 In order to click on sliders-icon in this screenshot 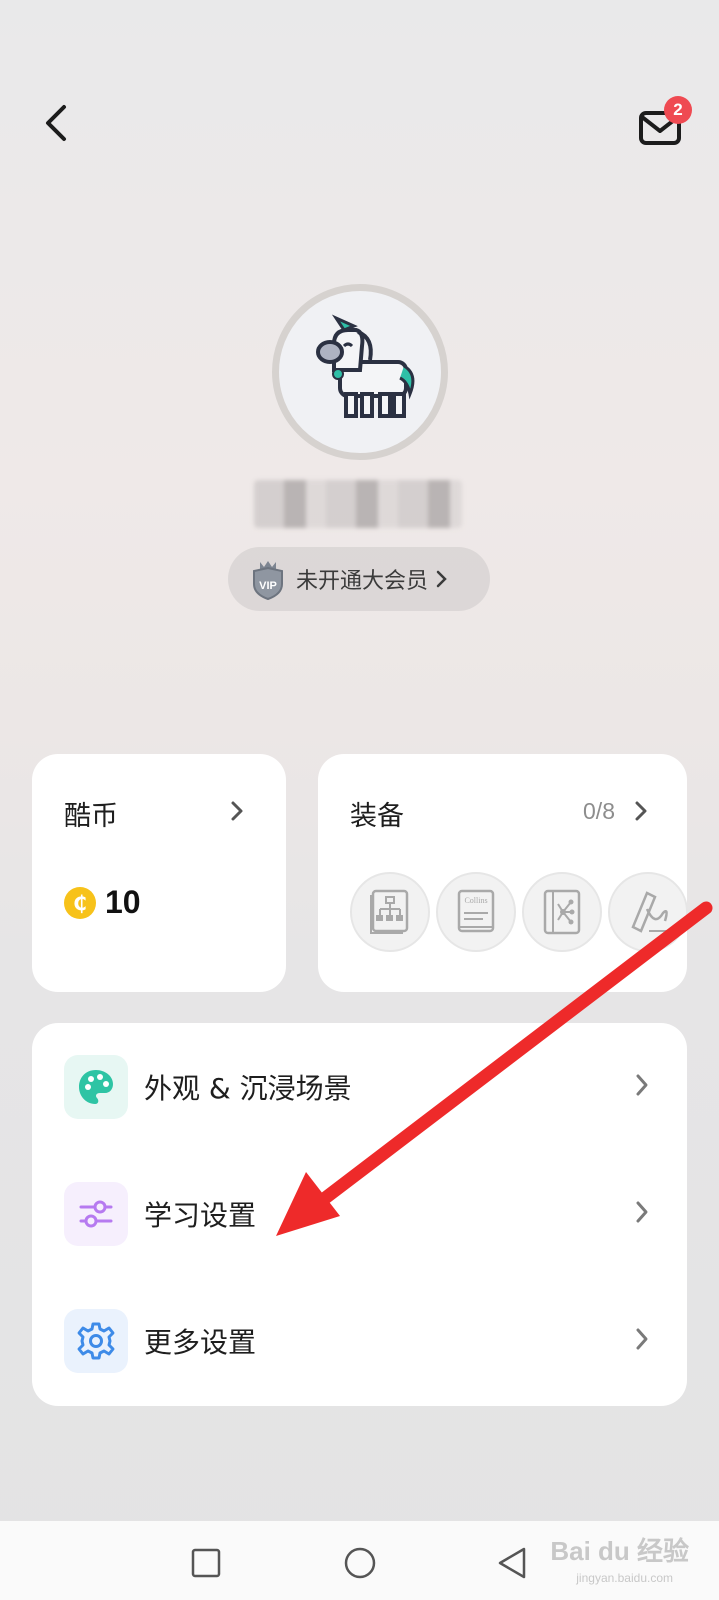, I will do `click(96, 1214)`.